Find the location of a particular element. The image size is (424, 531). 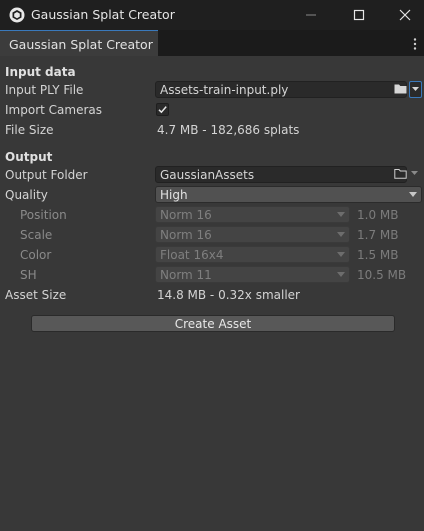

output-folder-label: Output Folder is located at coordinates (46, 175).